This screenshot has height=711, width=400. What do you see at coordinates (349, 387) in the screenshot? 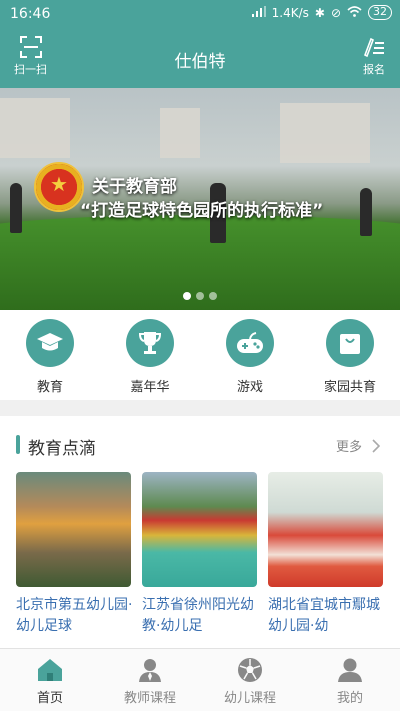
I see `quick-nav-label: 家园共育` at bounding box center [349, 387].